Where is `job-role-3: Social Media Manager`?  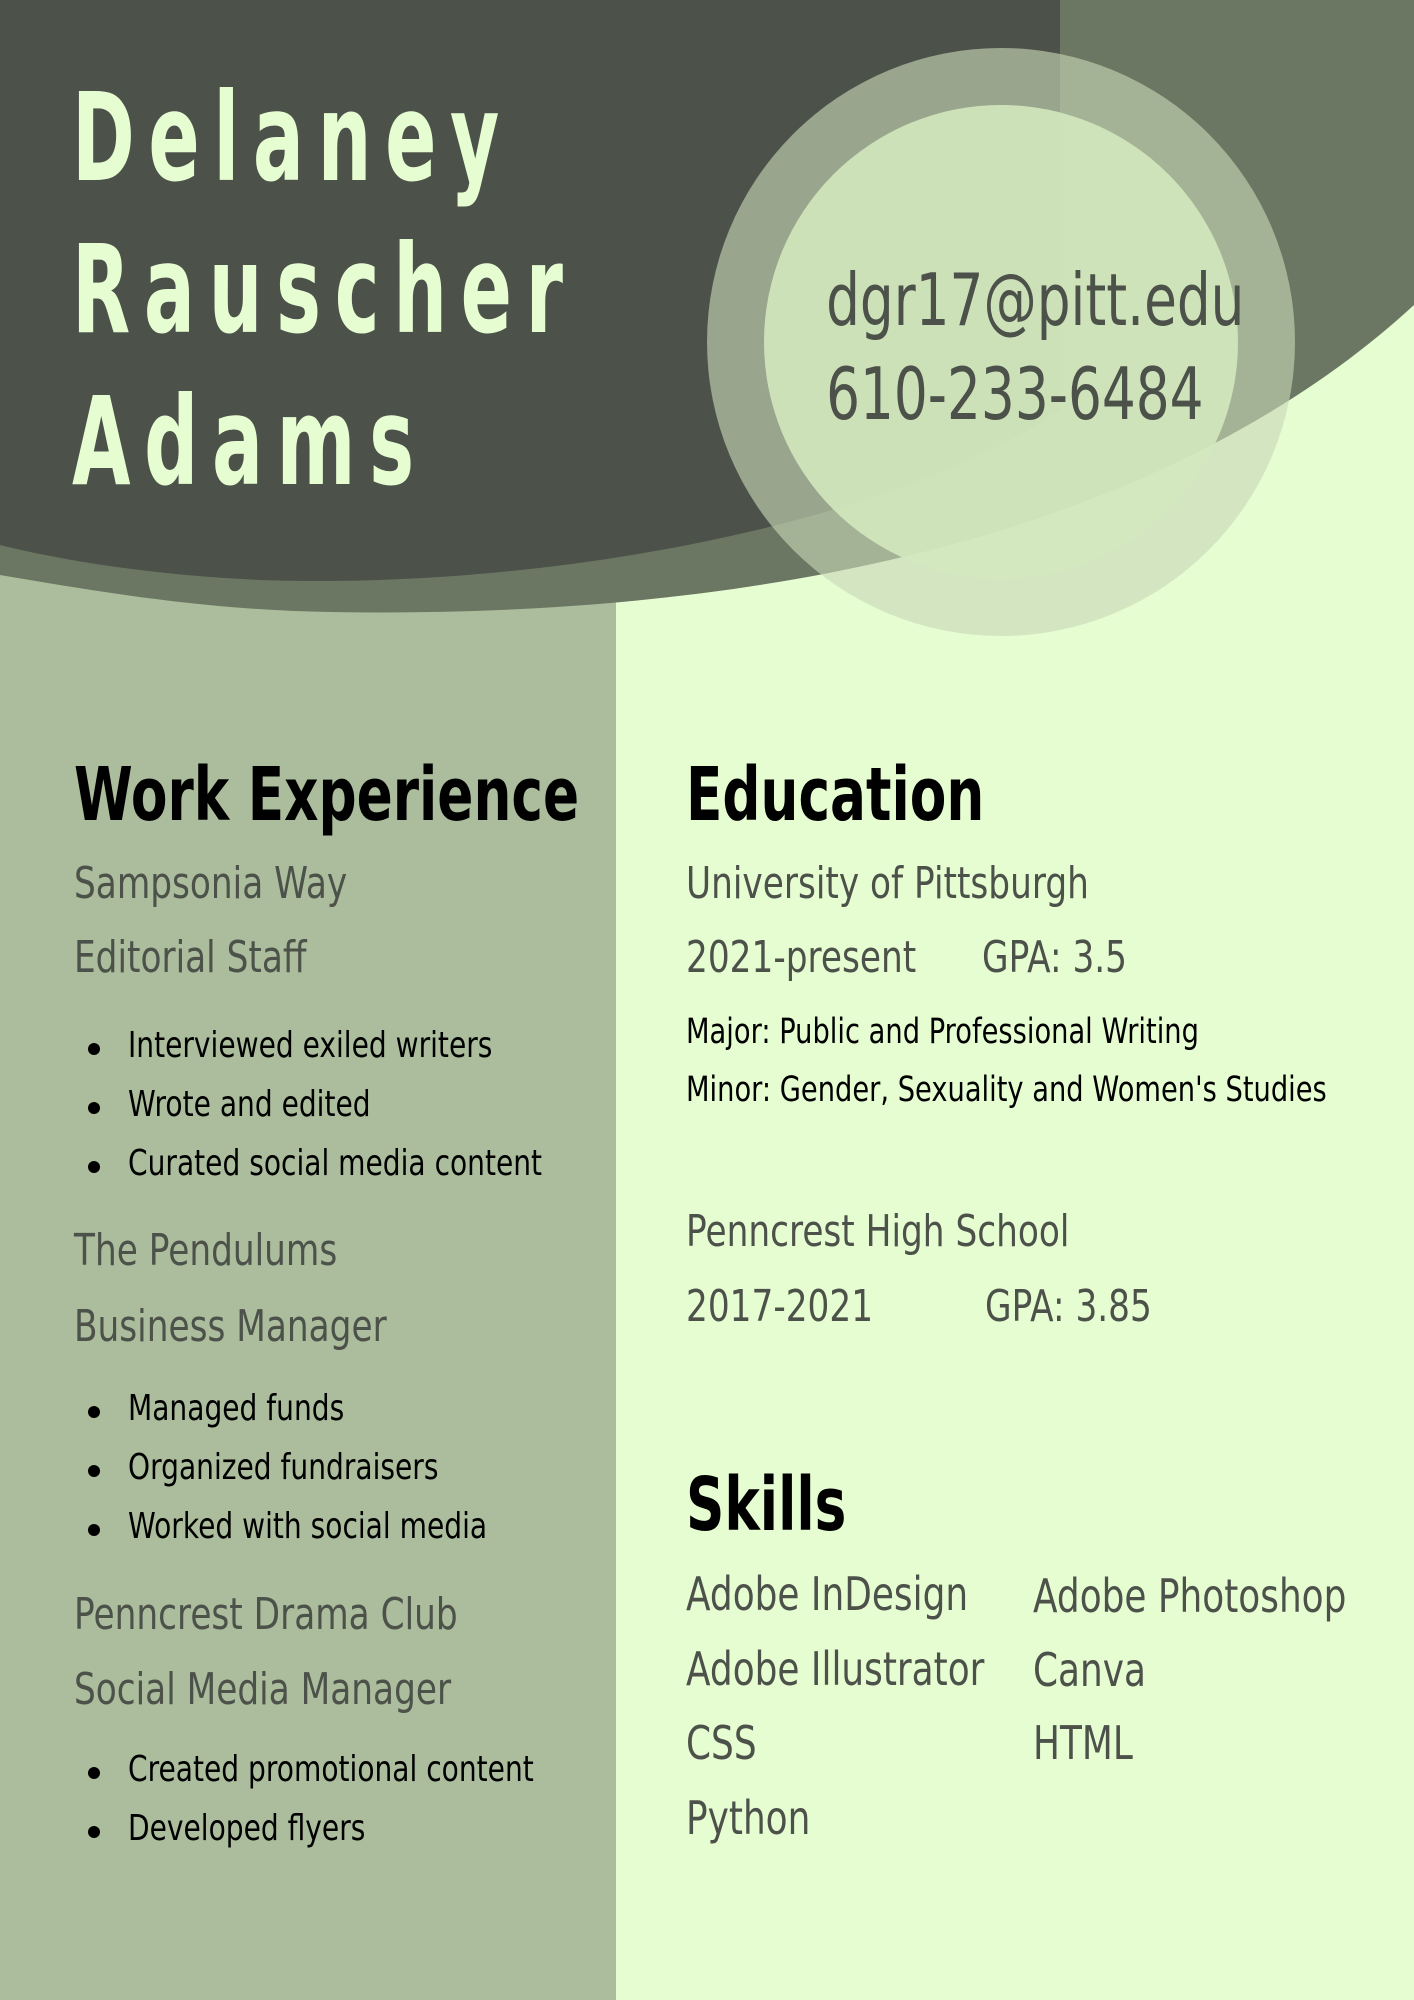 job-role-3: Social Media Manager is located at coordinates (263, 1689).